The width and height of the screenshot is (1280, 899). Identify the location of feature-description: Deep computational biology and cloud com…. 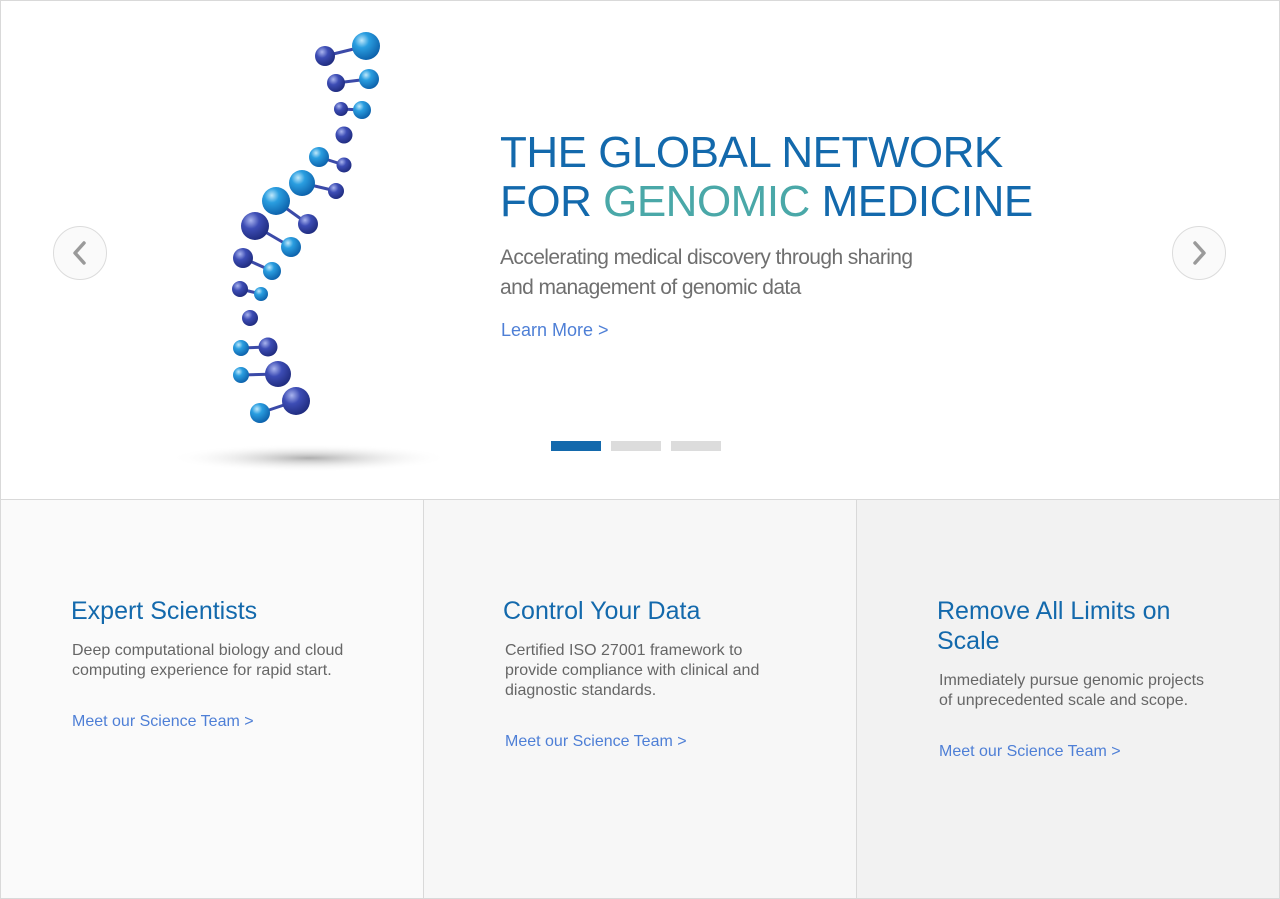
(208, 660).